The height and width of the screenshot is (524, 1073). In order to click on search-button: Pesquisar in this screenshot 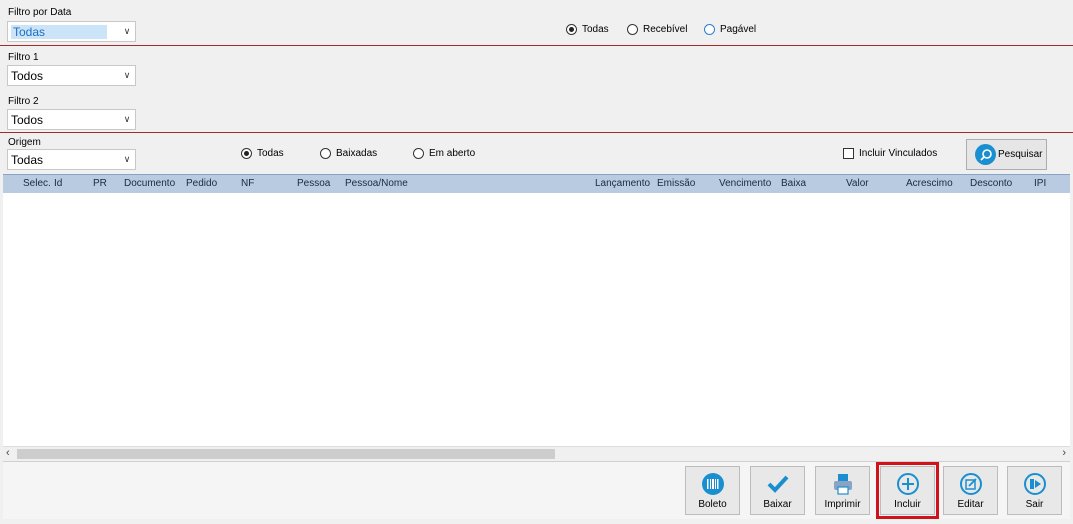, I will do `click(1006, 154)`.